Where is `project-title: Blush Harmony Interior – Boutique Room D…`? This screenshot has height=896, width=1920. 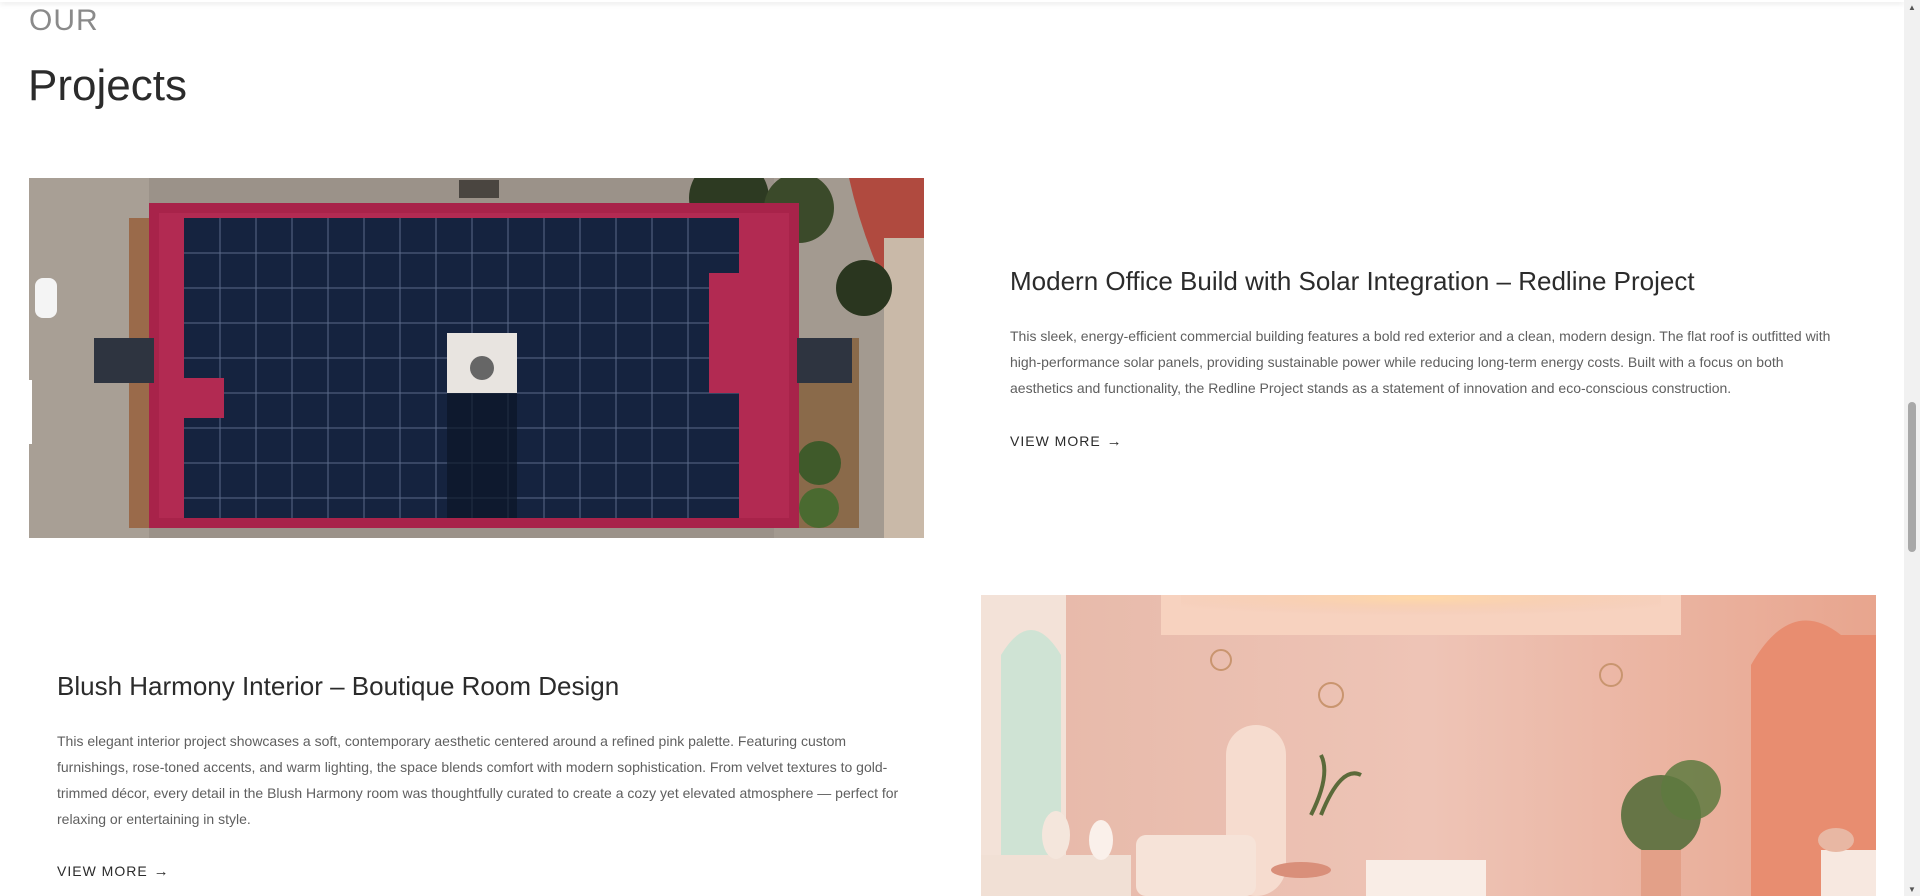
project-title: Blush Harmony Interior – Boutique Room D… is located at coordinates (338, 686).